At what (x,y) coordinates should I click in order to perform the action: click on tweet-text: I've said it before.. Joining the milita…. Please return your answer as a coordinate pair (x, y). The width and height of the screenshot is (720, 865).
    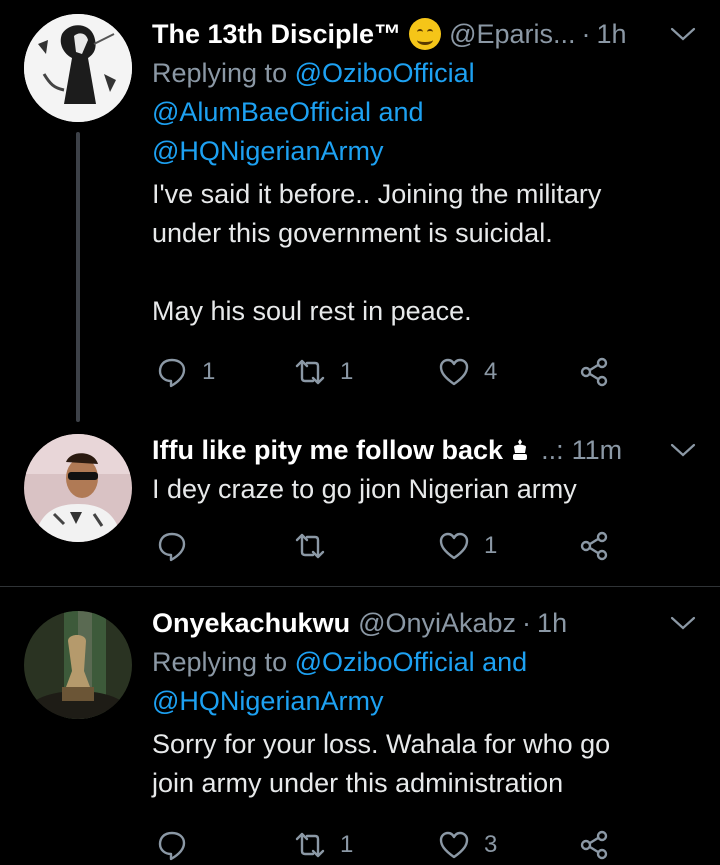
    Looking at the image, I should click on (424, 253).